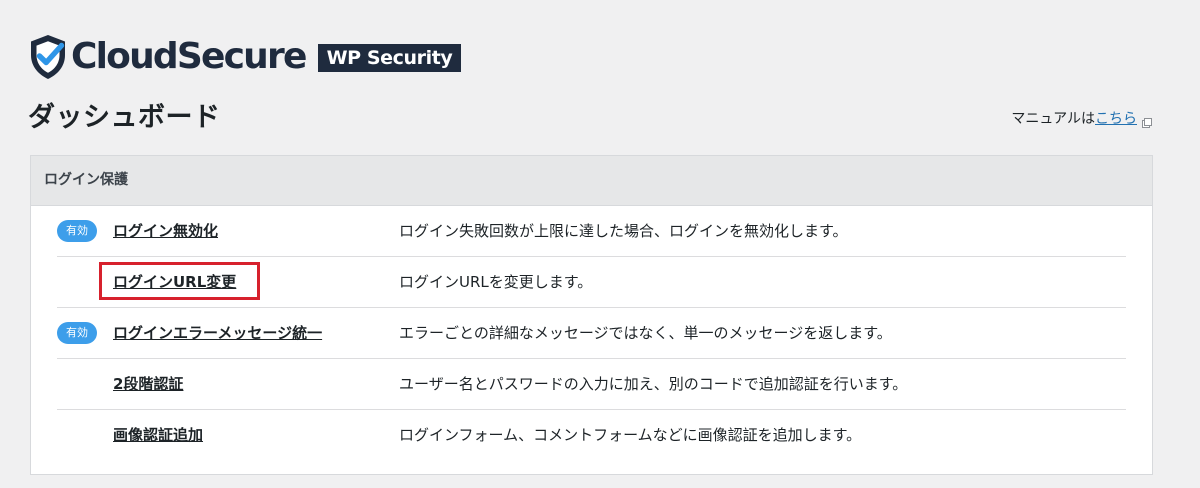 Image resolution: width=1200 pixels, height=488 pixels. What do you see at coordinates (48, 57) in the screenshot?
I see `shield-check-icon` at bounding box center [48, 57].